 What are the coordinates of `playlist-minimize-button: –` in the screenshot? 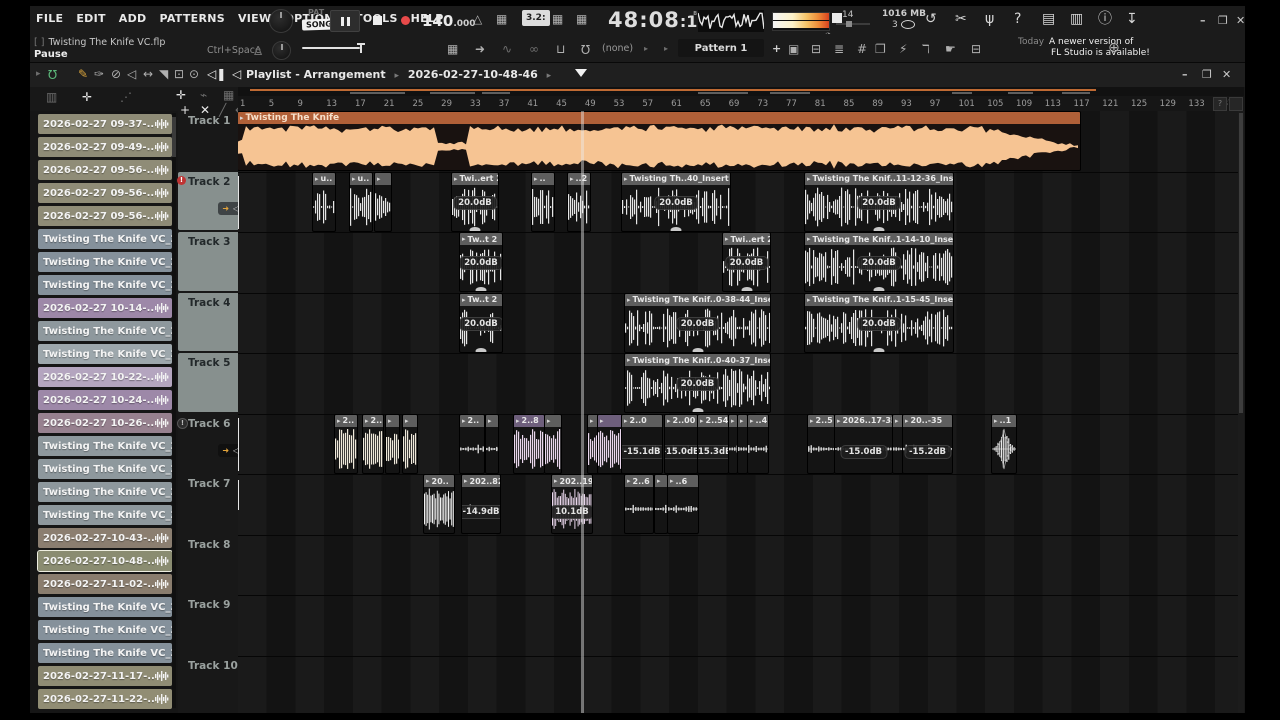 It's located at (1185, 74).